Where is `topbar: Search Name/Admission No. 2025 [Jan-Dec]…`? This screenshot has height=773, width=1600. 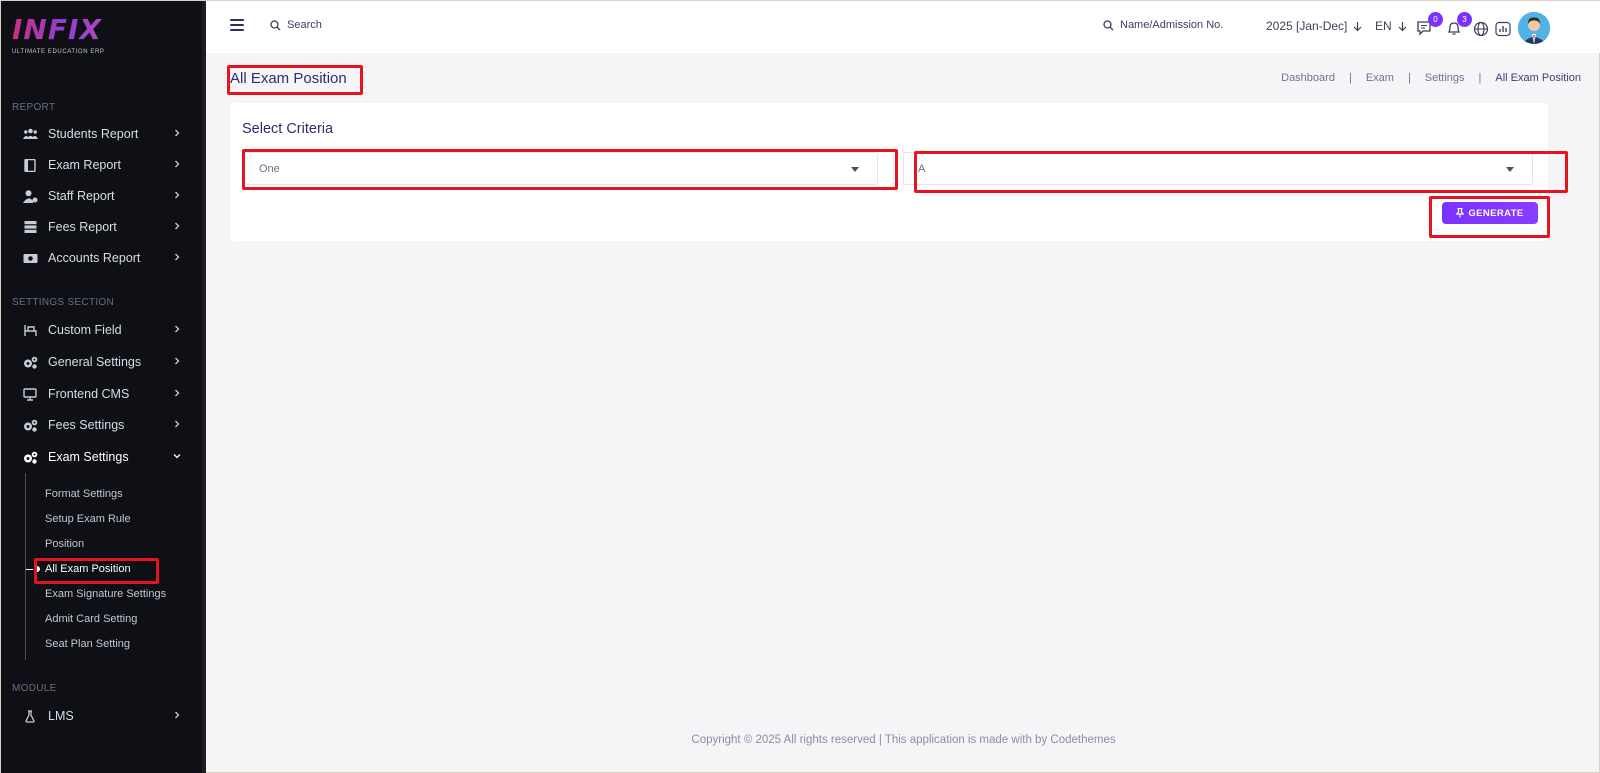 topbar: Search Name/Admission No. 2025 [Jan-Dec]… is located at coordinates (903, 27).